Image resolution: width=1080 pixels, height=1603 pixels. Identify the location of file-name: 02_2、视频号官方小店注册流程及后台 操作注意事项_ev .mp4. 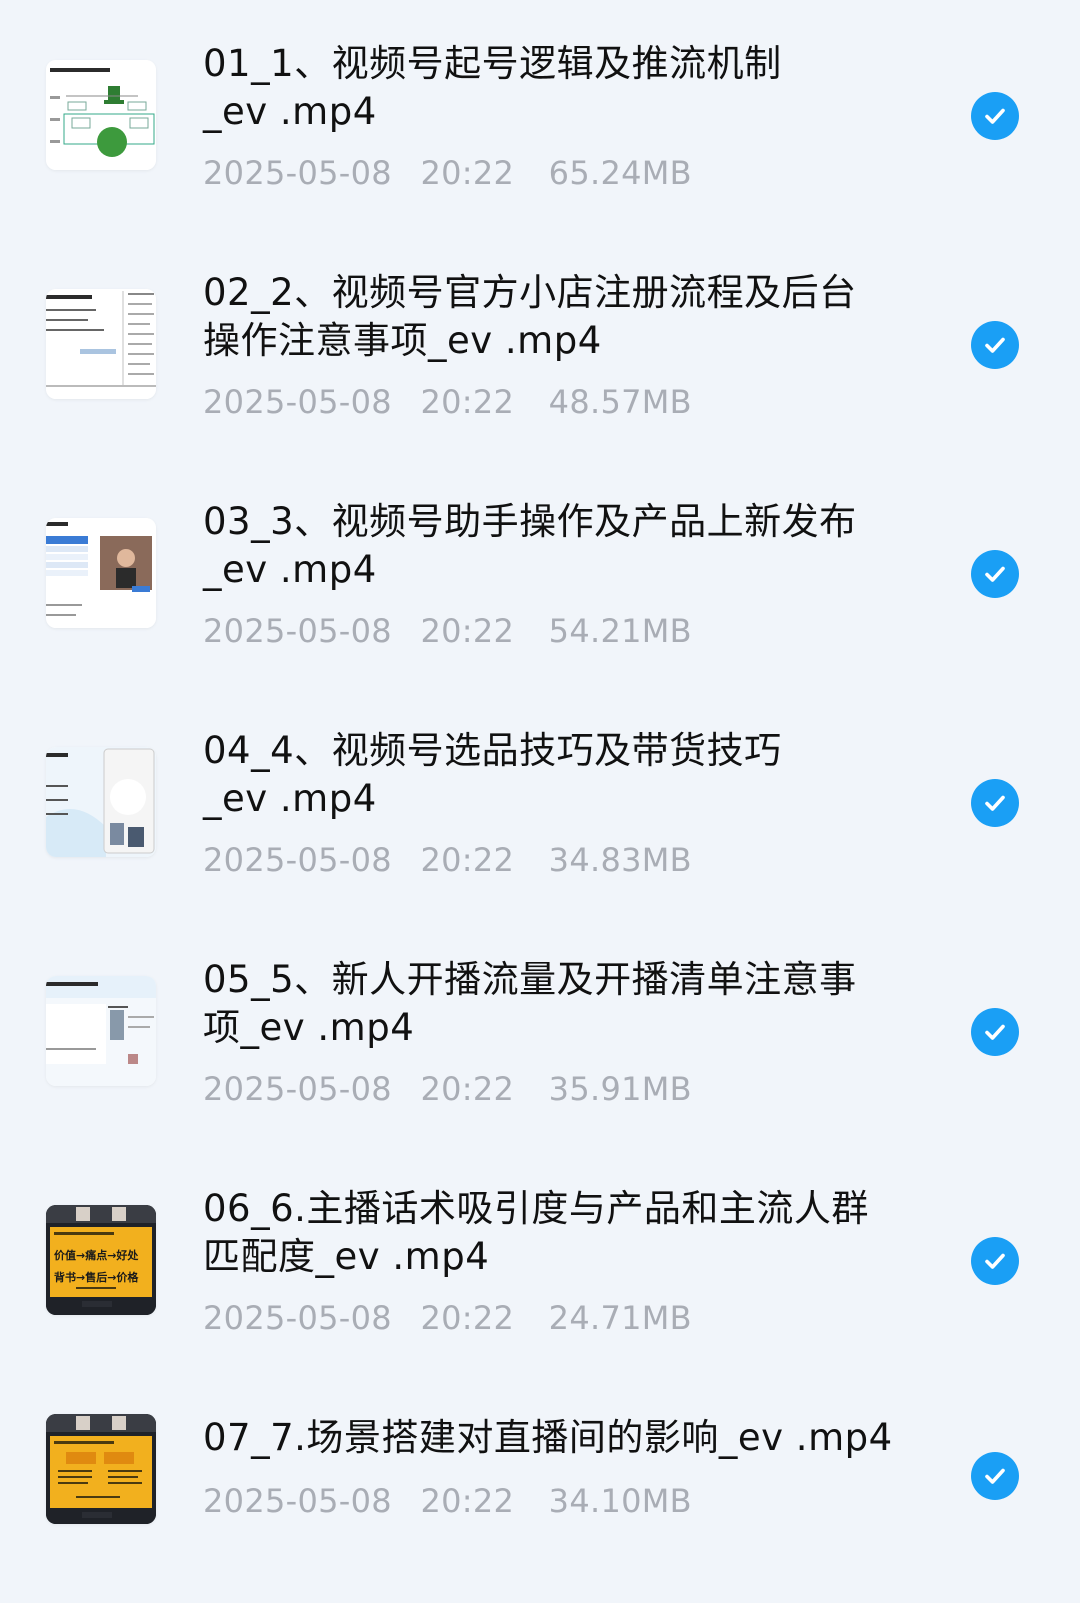
(530, 316).